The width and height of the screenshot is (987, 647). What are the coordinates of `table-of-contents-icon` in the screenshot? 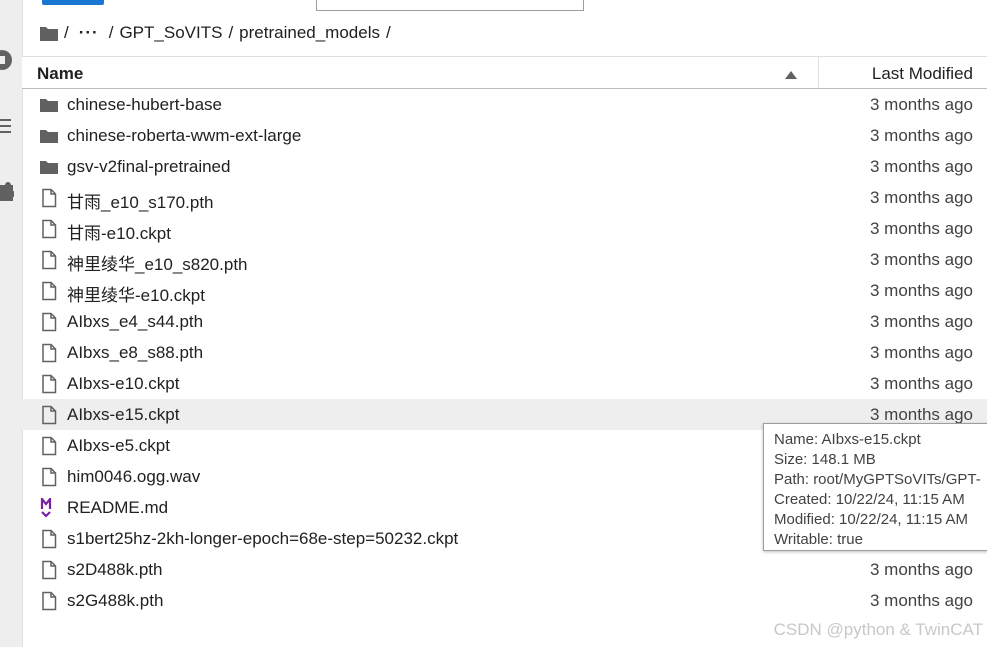 It's located at (7, 126).